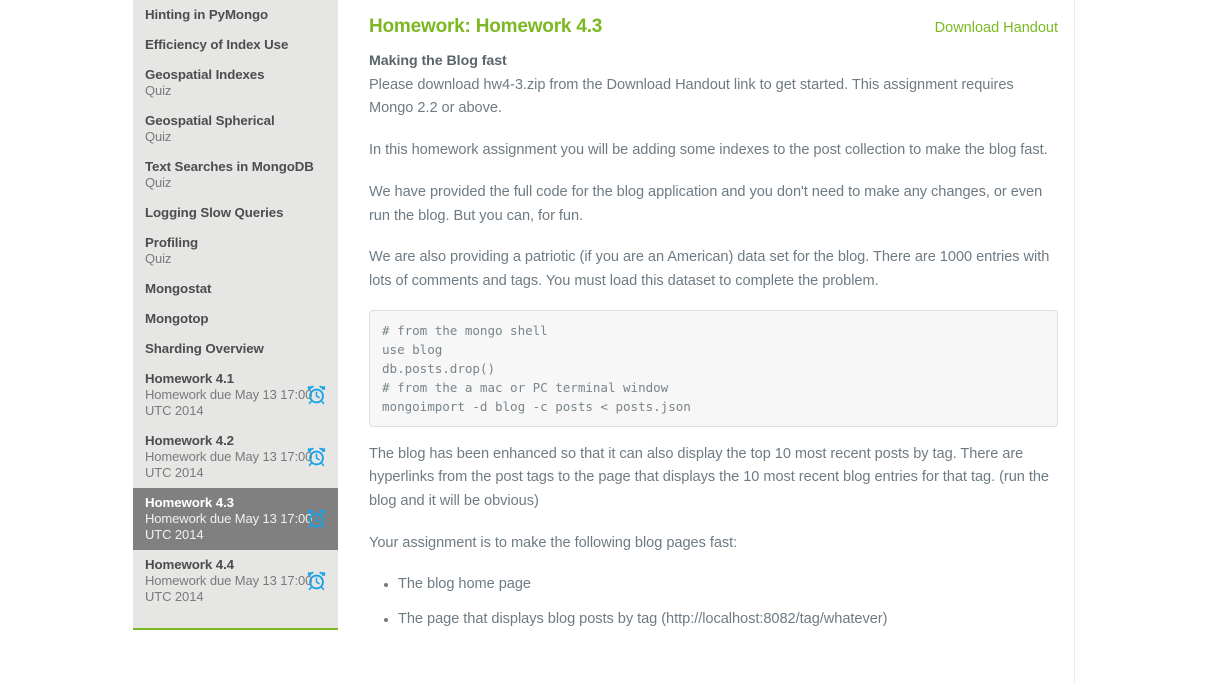 The width and height of the screenshot is (1208, 683). Describe the element at coordinates (207, 14) in the screenshot. I see `sidebar-item-title: Hinting in PyMongo` at that location.